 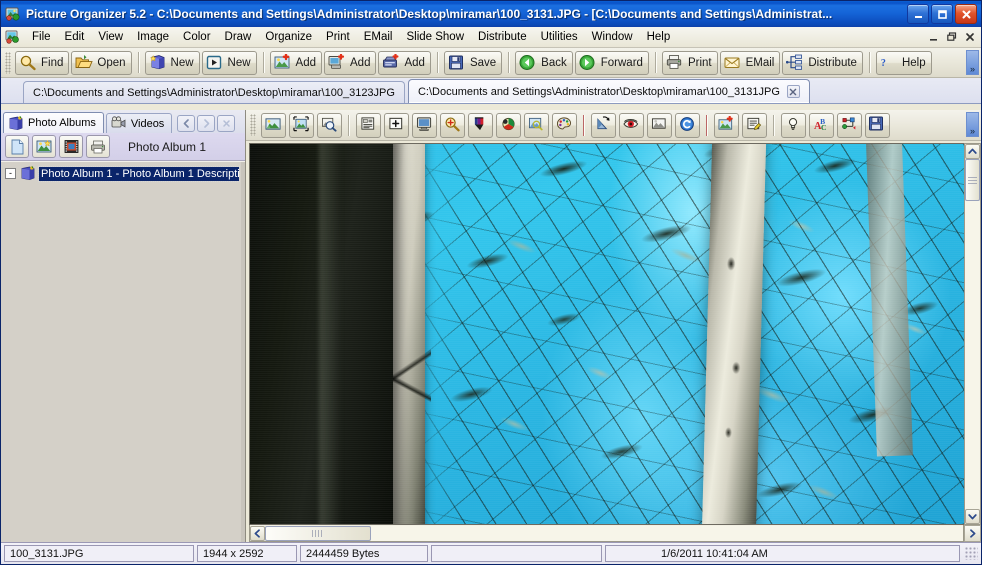 I want to click on full-screen-button, so click(x=424, y=125).